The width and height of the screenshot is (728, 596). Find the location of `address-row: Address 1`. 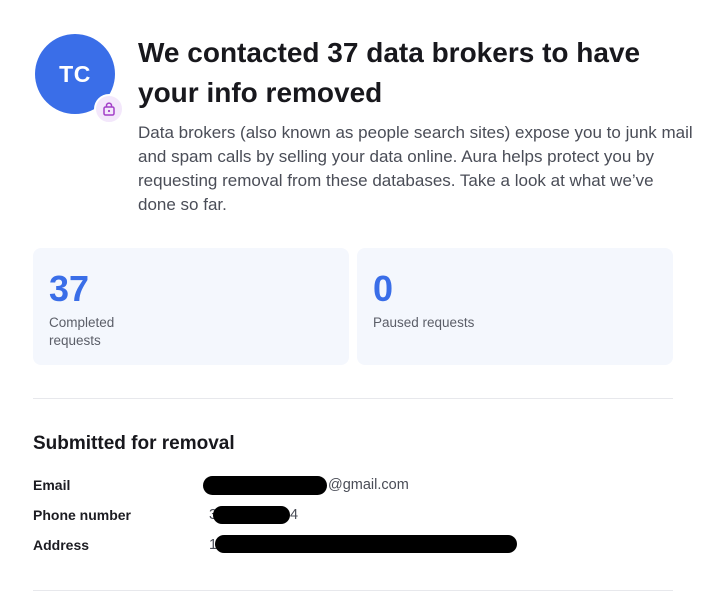

address-row: Address 1 is located at coordinates (353, 545).